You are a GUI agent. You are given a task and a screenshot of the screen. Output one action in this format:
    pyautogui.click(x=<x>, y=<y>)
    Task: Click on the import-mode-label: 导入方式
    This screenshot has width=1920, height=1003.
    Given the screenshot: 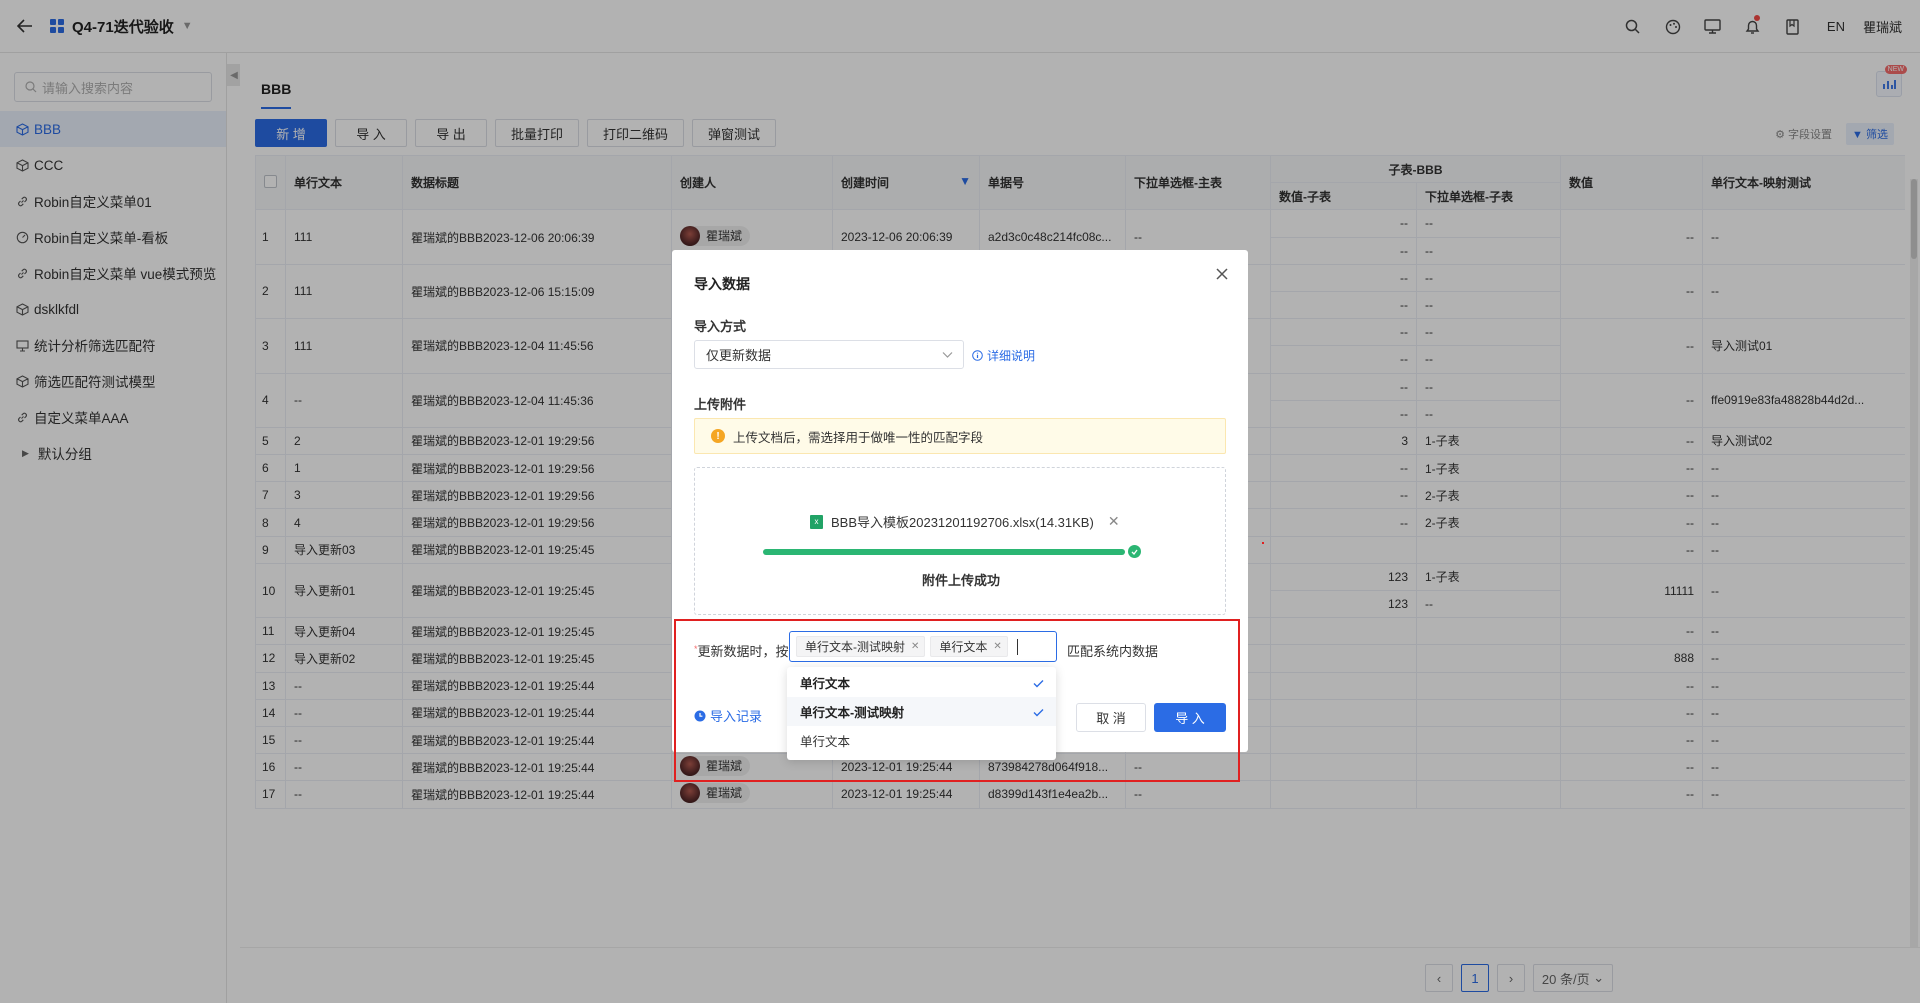 What is the action you would take?
    pyautogui.click(x=720, y=326)
    